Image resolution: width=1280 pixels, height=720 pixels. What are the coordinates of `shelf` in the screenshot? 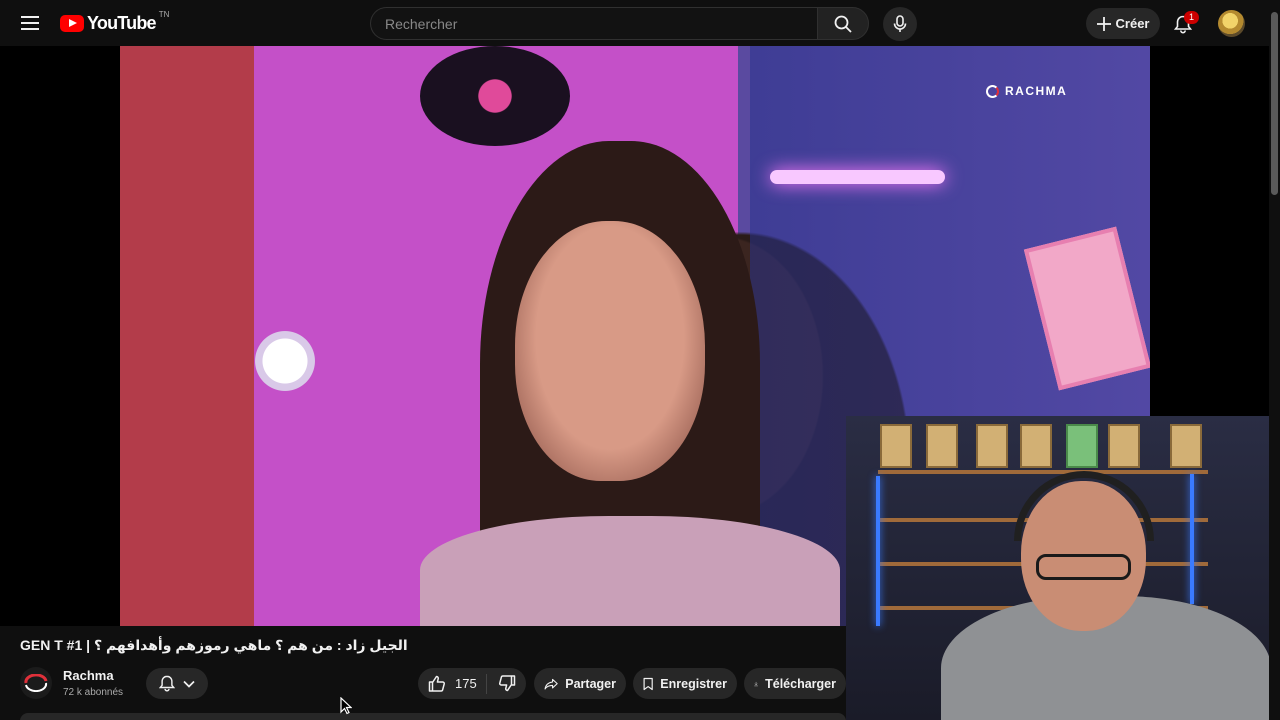 It's located at (1043, 472).